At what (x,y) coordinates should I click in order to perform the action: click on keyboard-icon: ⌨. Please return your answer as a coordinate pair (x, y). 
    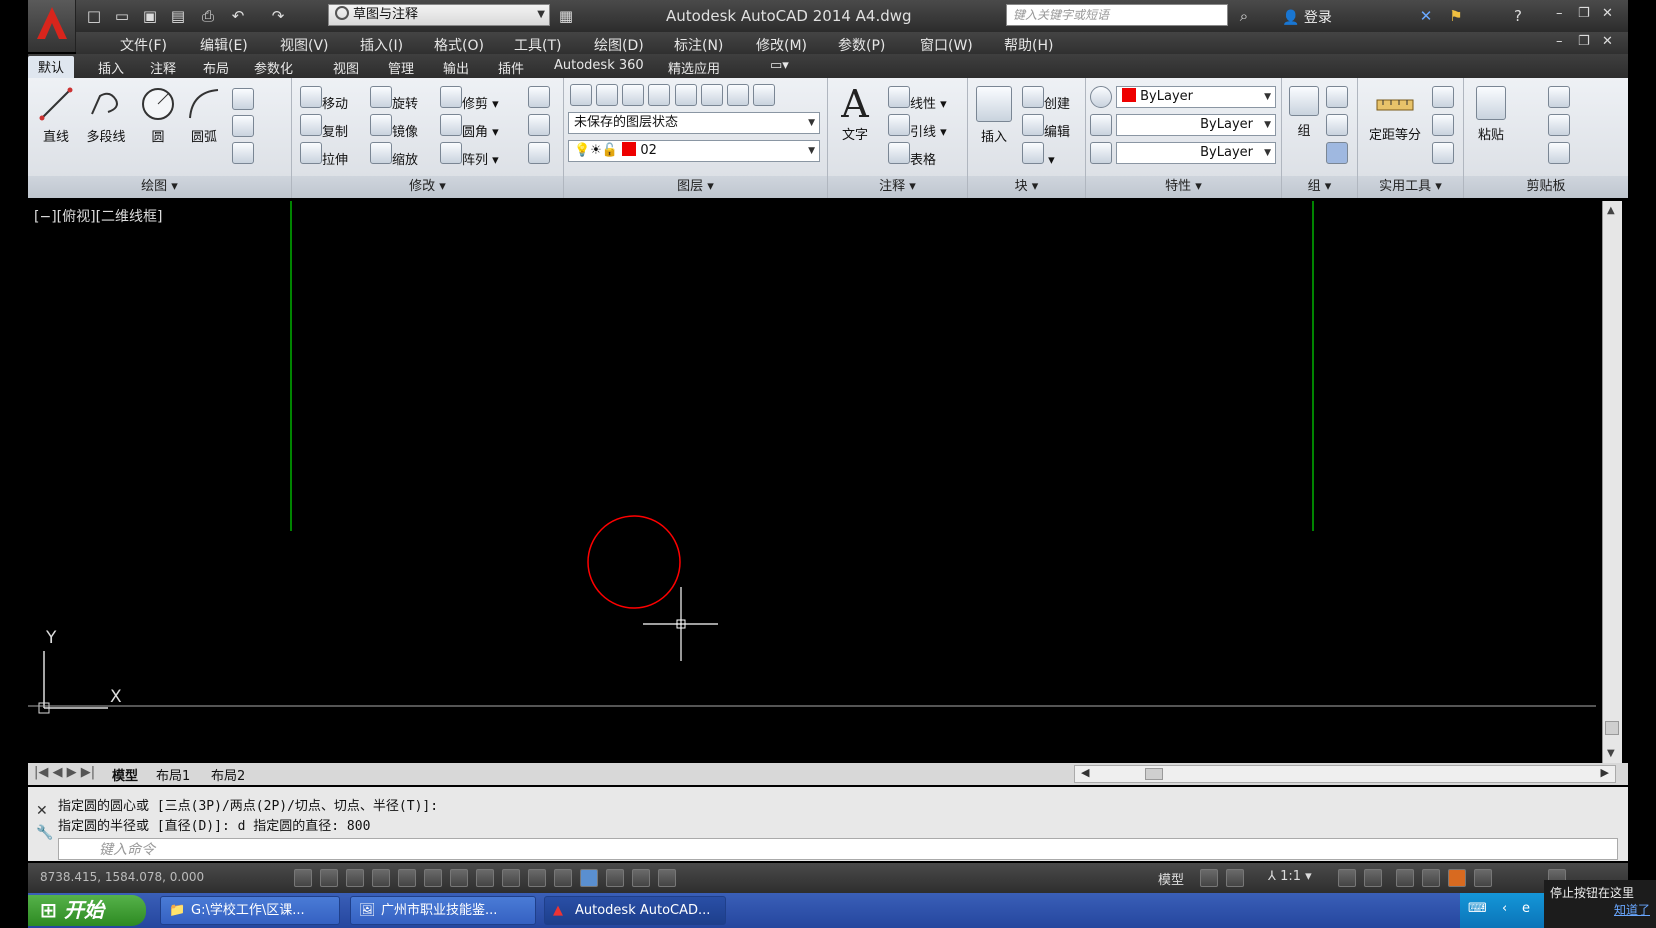
    Looking at the image, I should click on (1477, 908).